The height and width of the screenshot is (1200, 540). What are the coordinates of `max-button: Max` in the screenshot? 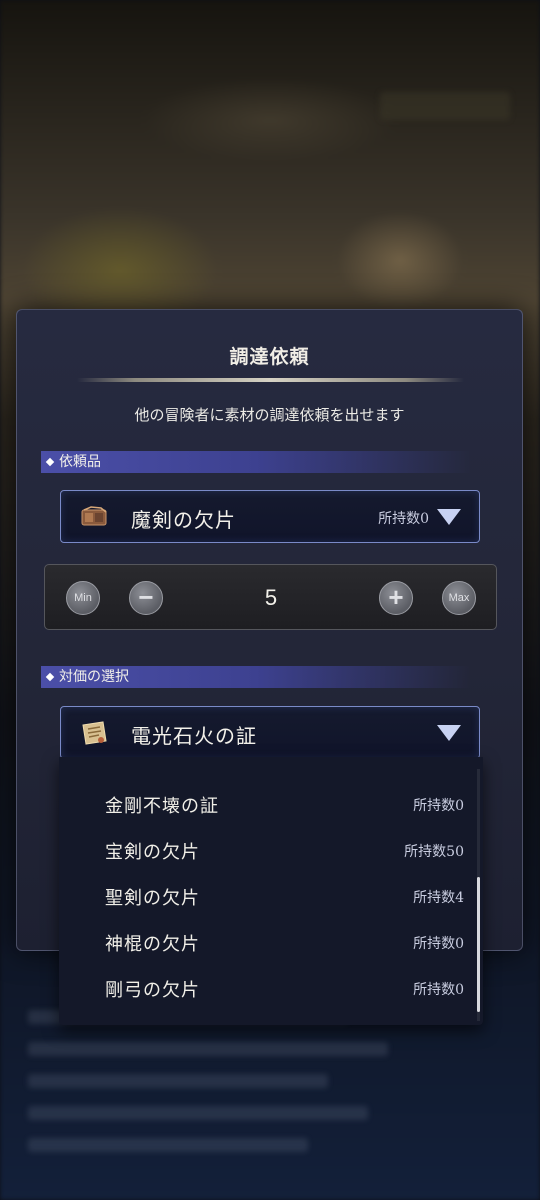 It's located at (459, 598).